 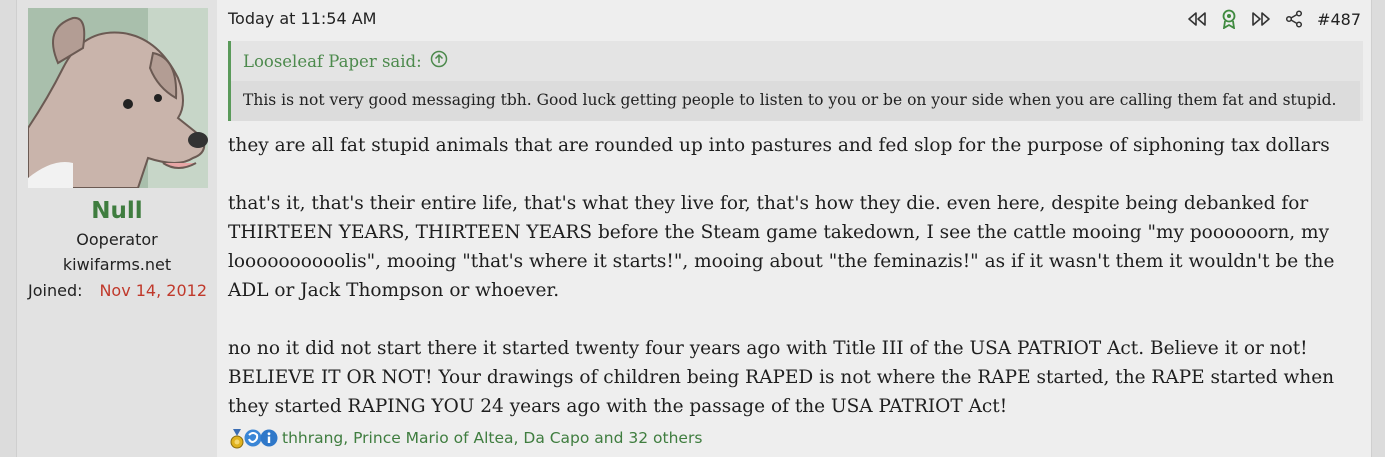 I want to click on post-number-link: #487, so click(x=1339, y=19).